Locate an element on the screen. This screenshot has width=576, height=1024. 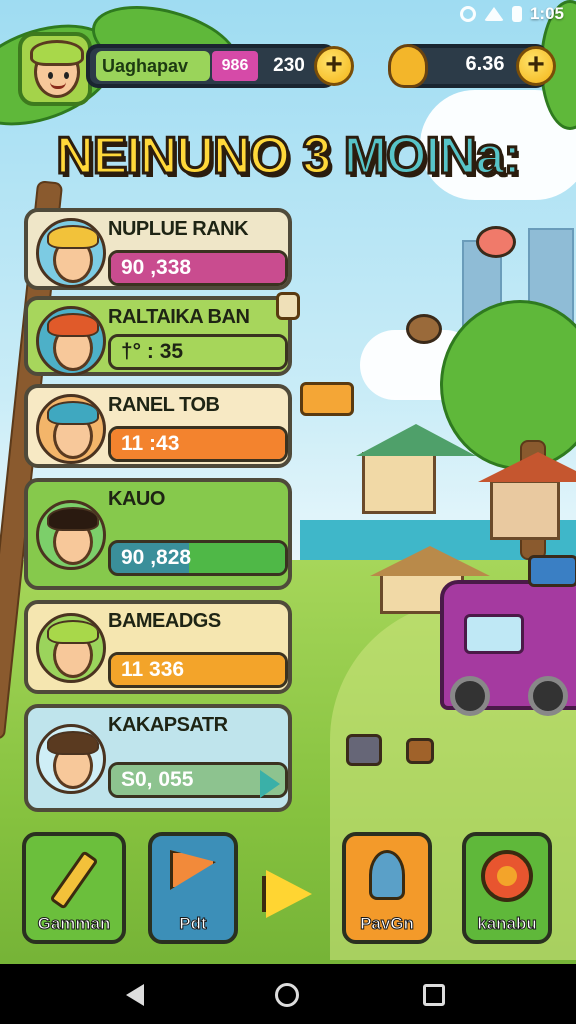
entry-score-fill is located at coordinates (237, 558).